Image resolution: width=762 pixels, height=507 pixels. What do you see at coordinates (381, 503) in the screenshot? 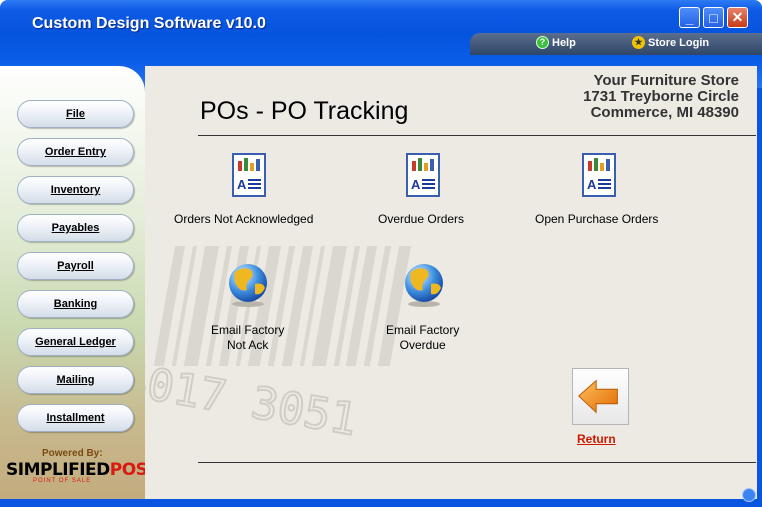
I see `window-bottom-border` at bounding box center [381, 503].